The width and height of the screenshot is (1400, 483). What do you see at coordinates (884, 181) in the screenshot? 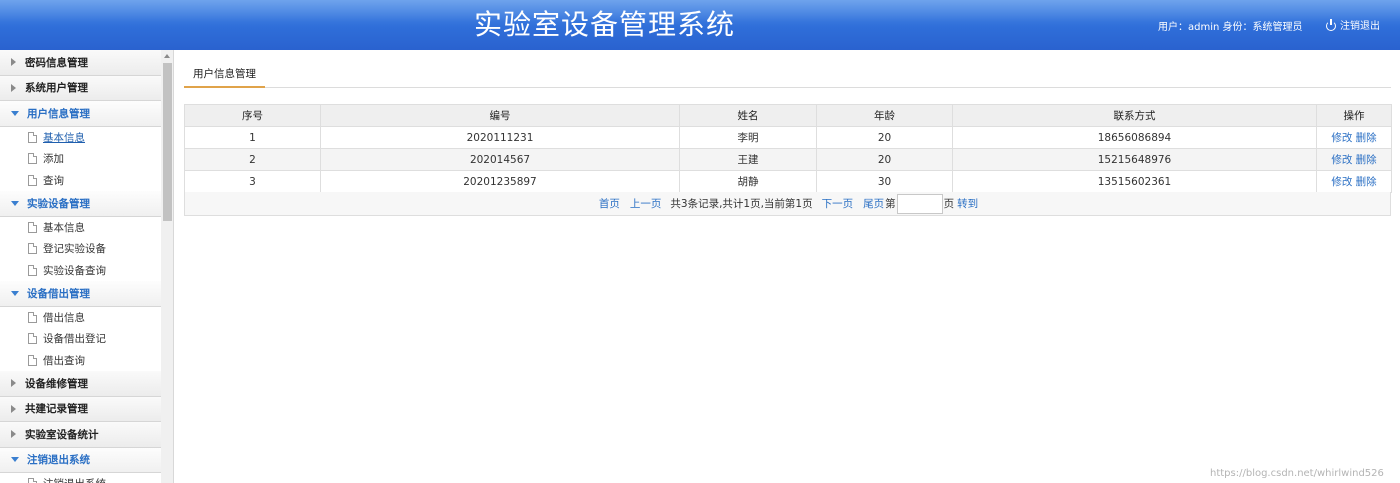
I see `cell-age: 30` at bounding box center [884, 181].